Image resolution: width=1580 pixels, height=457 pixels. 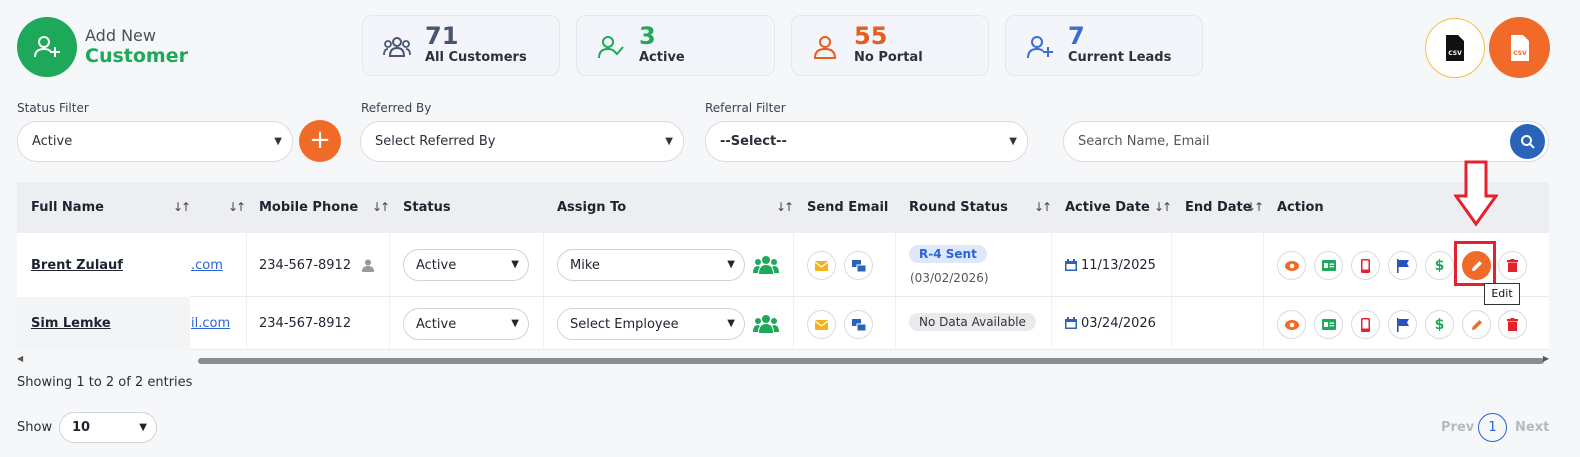 I want to click on scroll-left-icon: ◀, so click(x=20, y=358).